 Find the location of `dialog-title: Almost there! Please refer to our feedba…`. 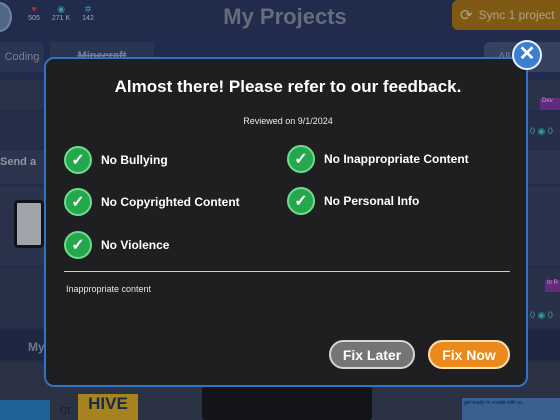

dialog-title: Almost there! Please refer to our feedba… is located at coordinates (288, 86).